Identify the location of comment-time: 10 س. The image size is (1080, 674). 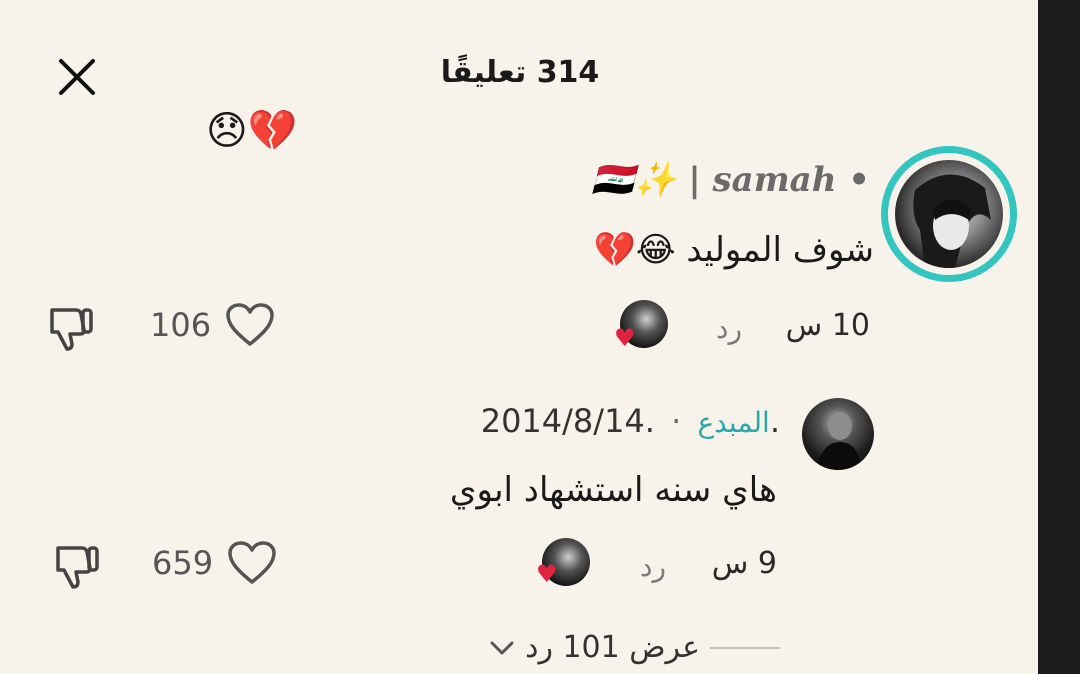
(827, 325).